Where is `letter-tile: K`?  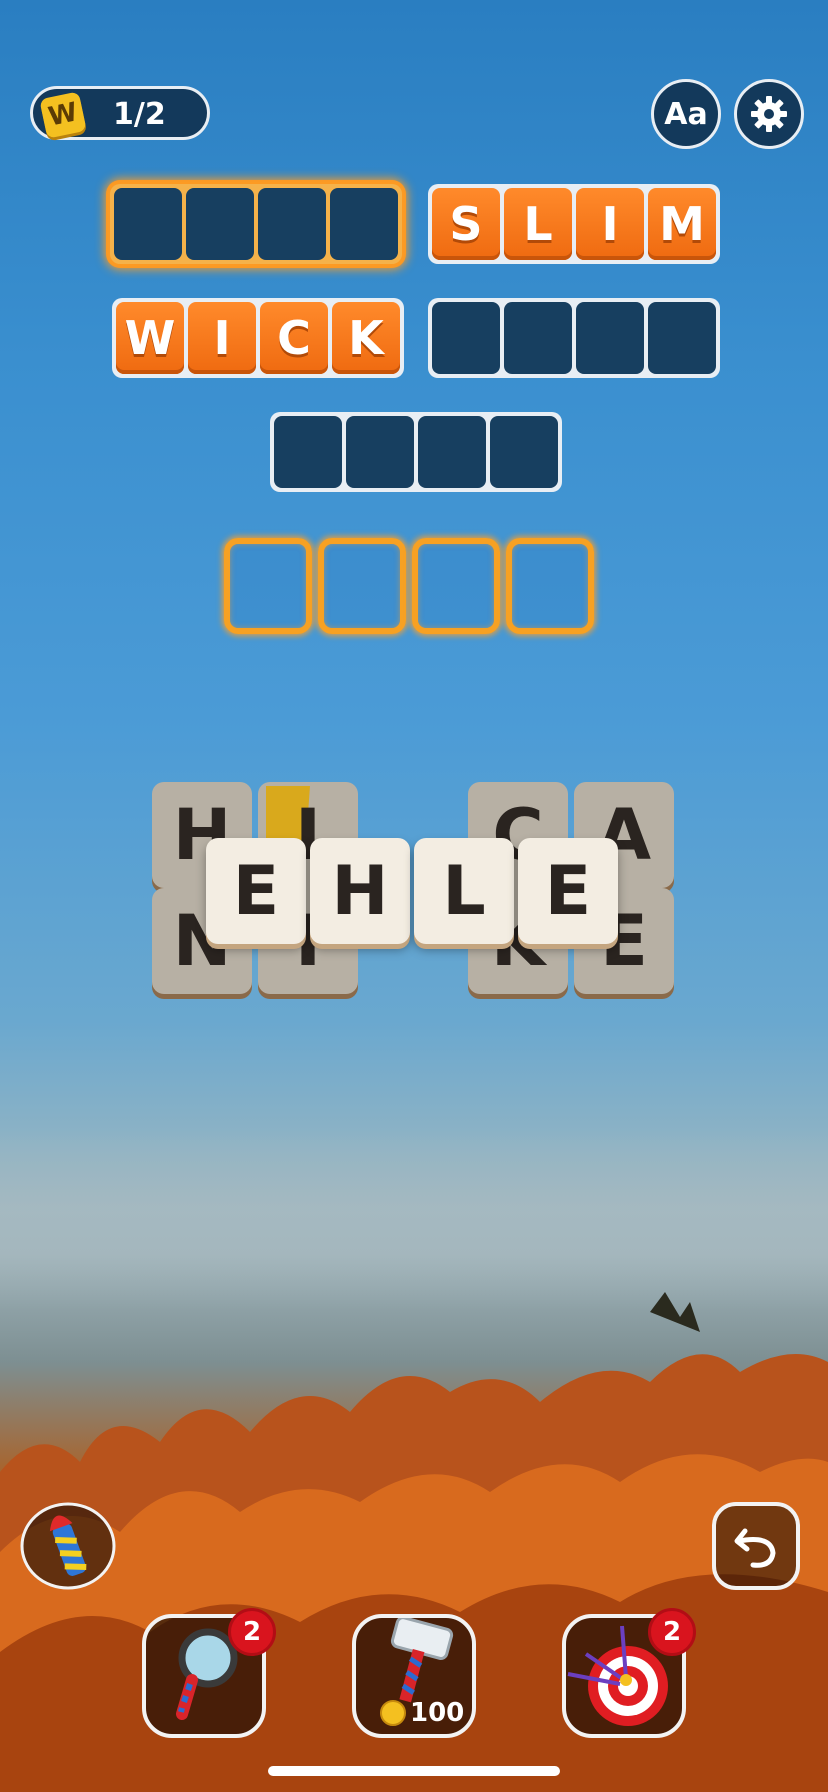
letter-tile: K is located at coordinates (366, 338).